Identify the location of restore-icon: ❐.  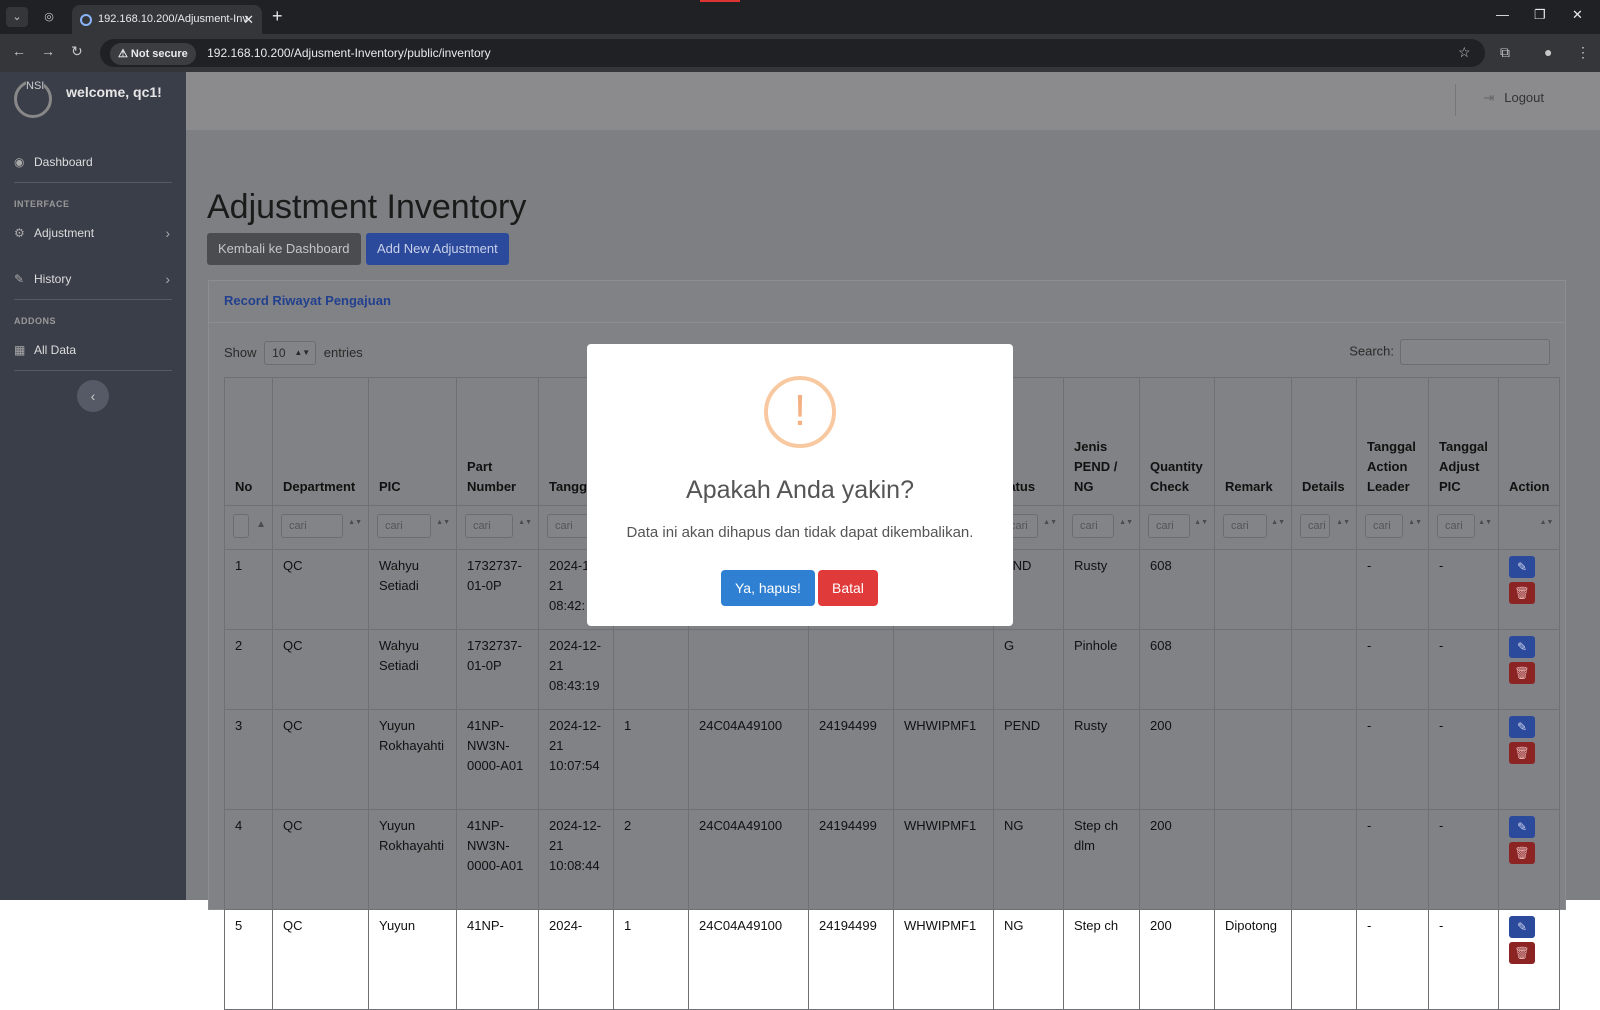
(1540, 15).